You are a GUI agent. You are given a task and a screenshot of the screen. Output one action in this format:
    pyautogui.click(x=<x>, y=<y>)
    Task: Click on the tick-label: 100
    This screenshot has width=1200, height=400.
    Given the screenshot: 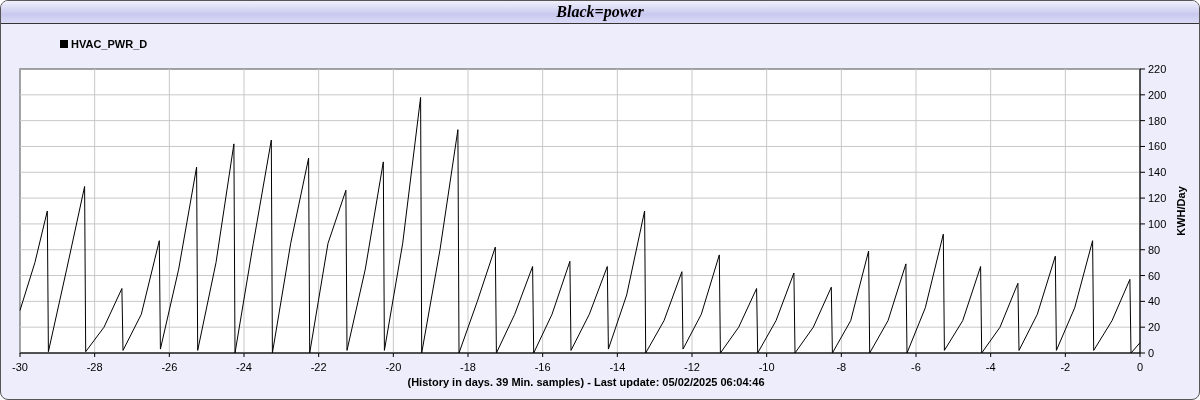 What is the action you would take?
    pyautogui.click(x=1157, y=223)
    